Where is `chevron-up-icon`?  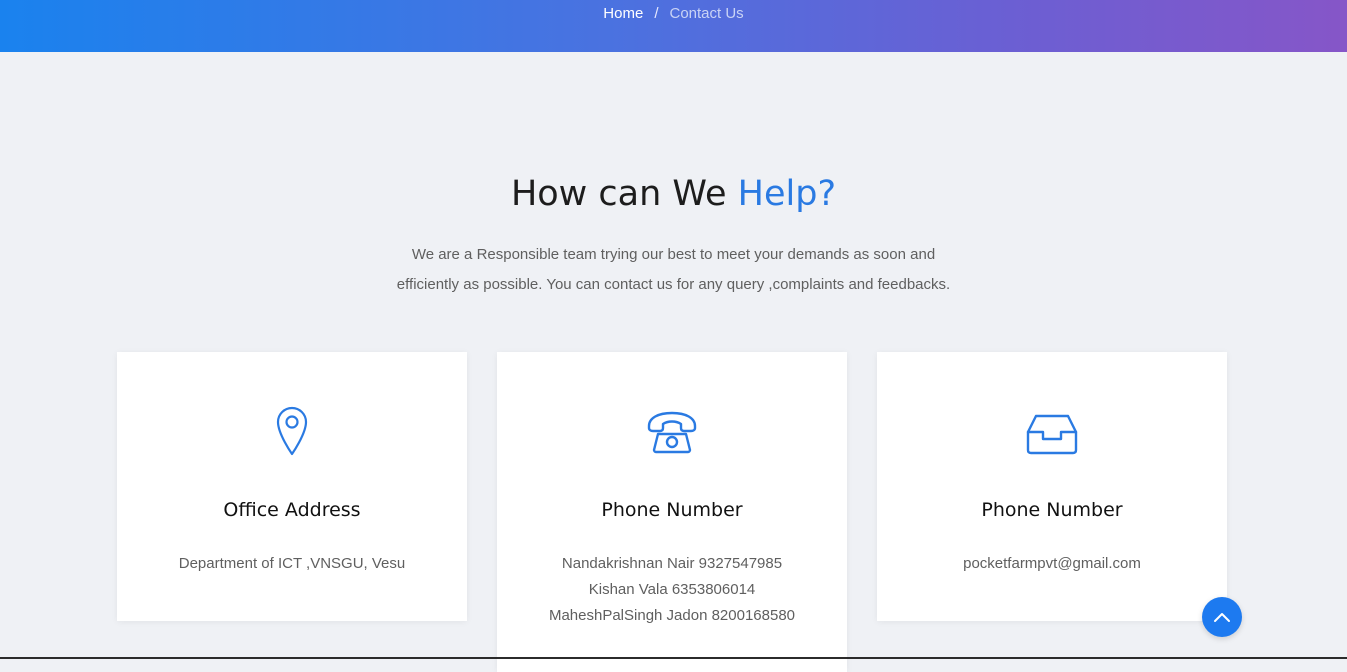
chevron-up-icon is located at coordinates (1222, 617).